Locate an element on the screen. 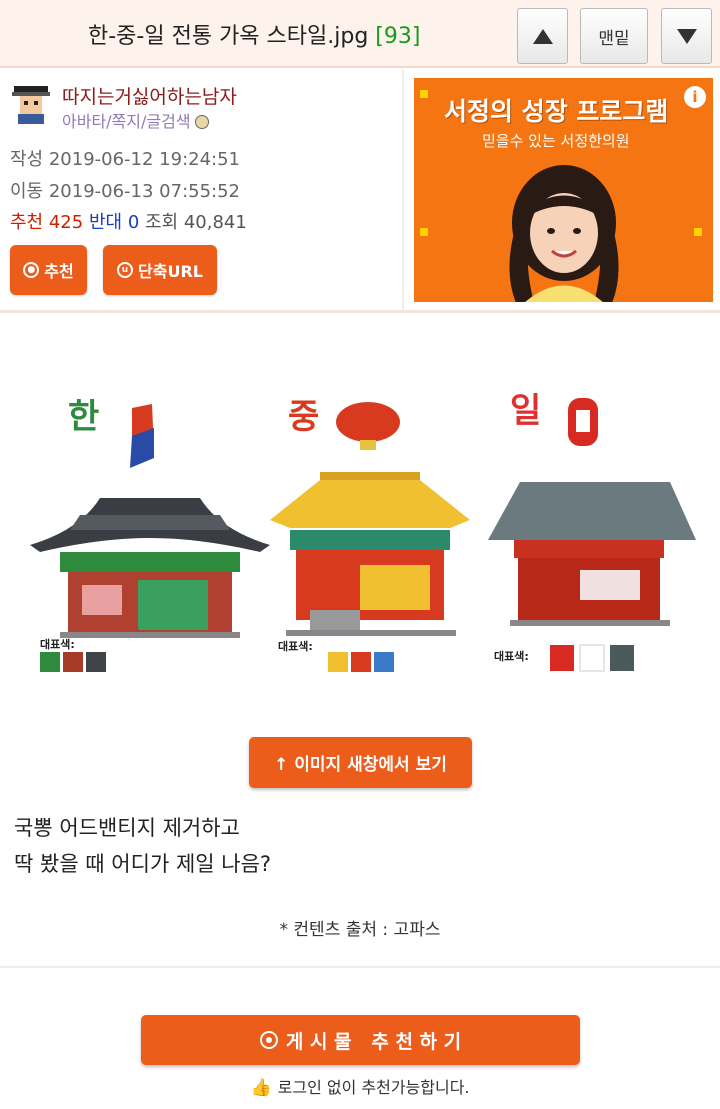  scroll-bottom-button: 맨밑 is located at coordinates (614, 36).